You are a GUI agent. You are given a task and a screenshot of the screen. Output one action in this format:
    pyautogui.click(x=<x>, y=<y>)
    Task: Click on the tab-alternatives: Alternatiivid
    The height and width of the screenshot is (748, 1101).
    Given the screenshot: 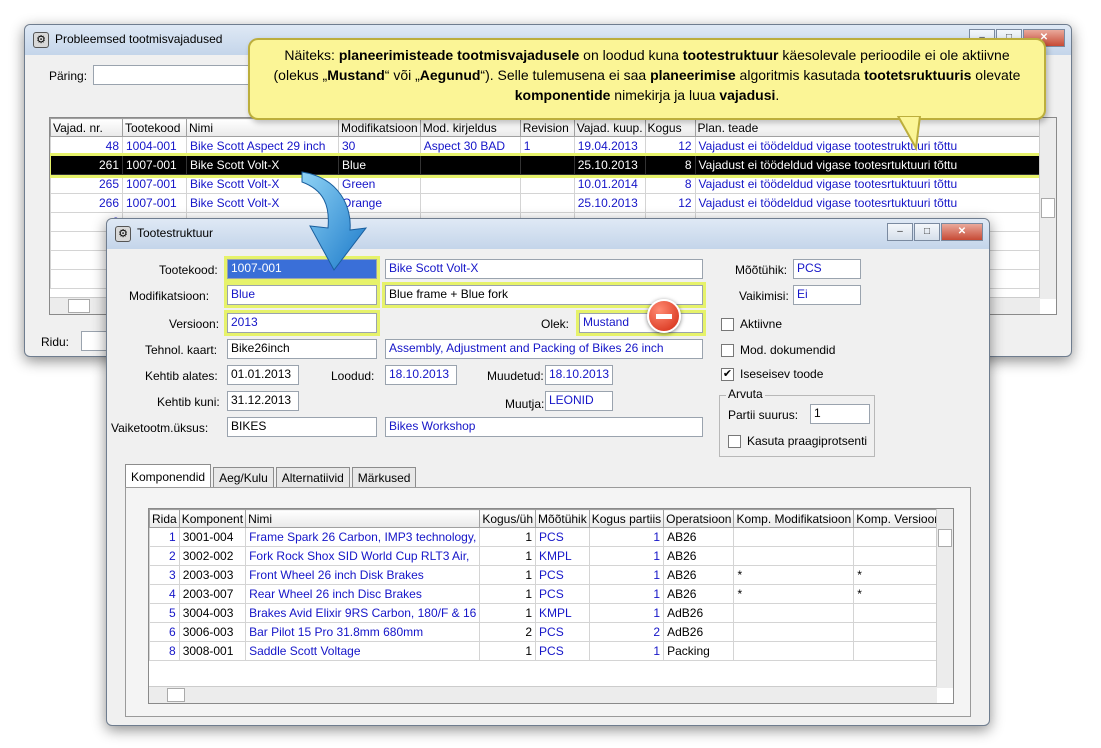 What is the action you would take?
    pyautogui.click(x=312, y=477)
    